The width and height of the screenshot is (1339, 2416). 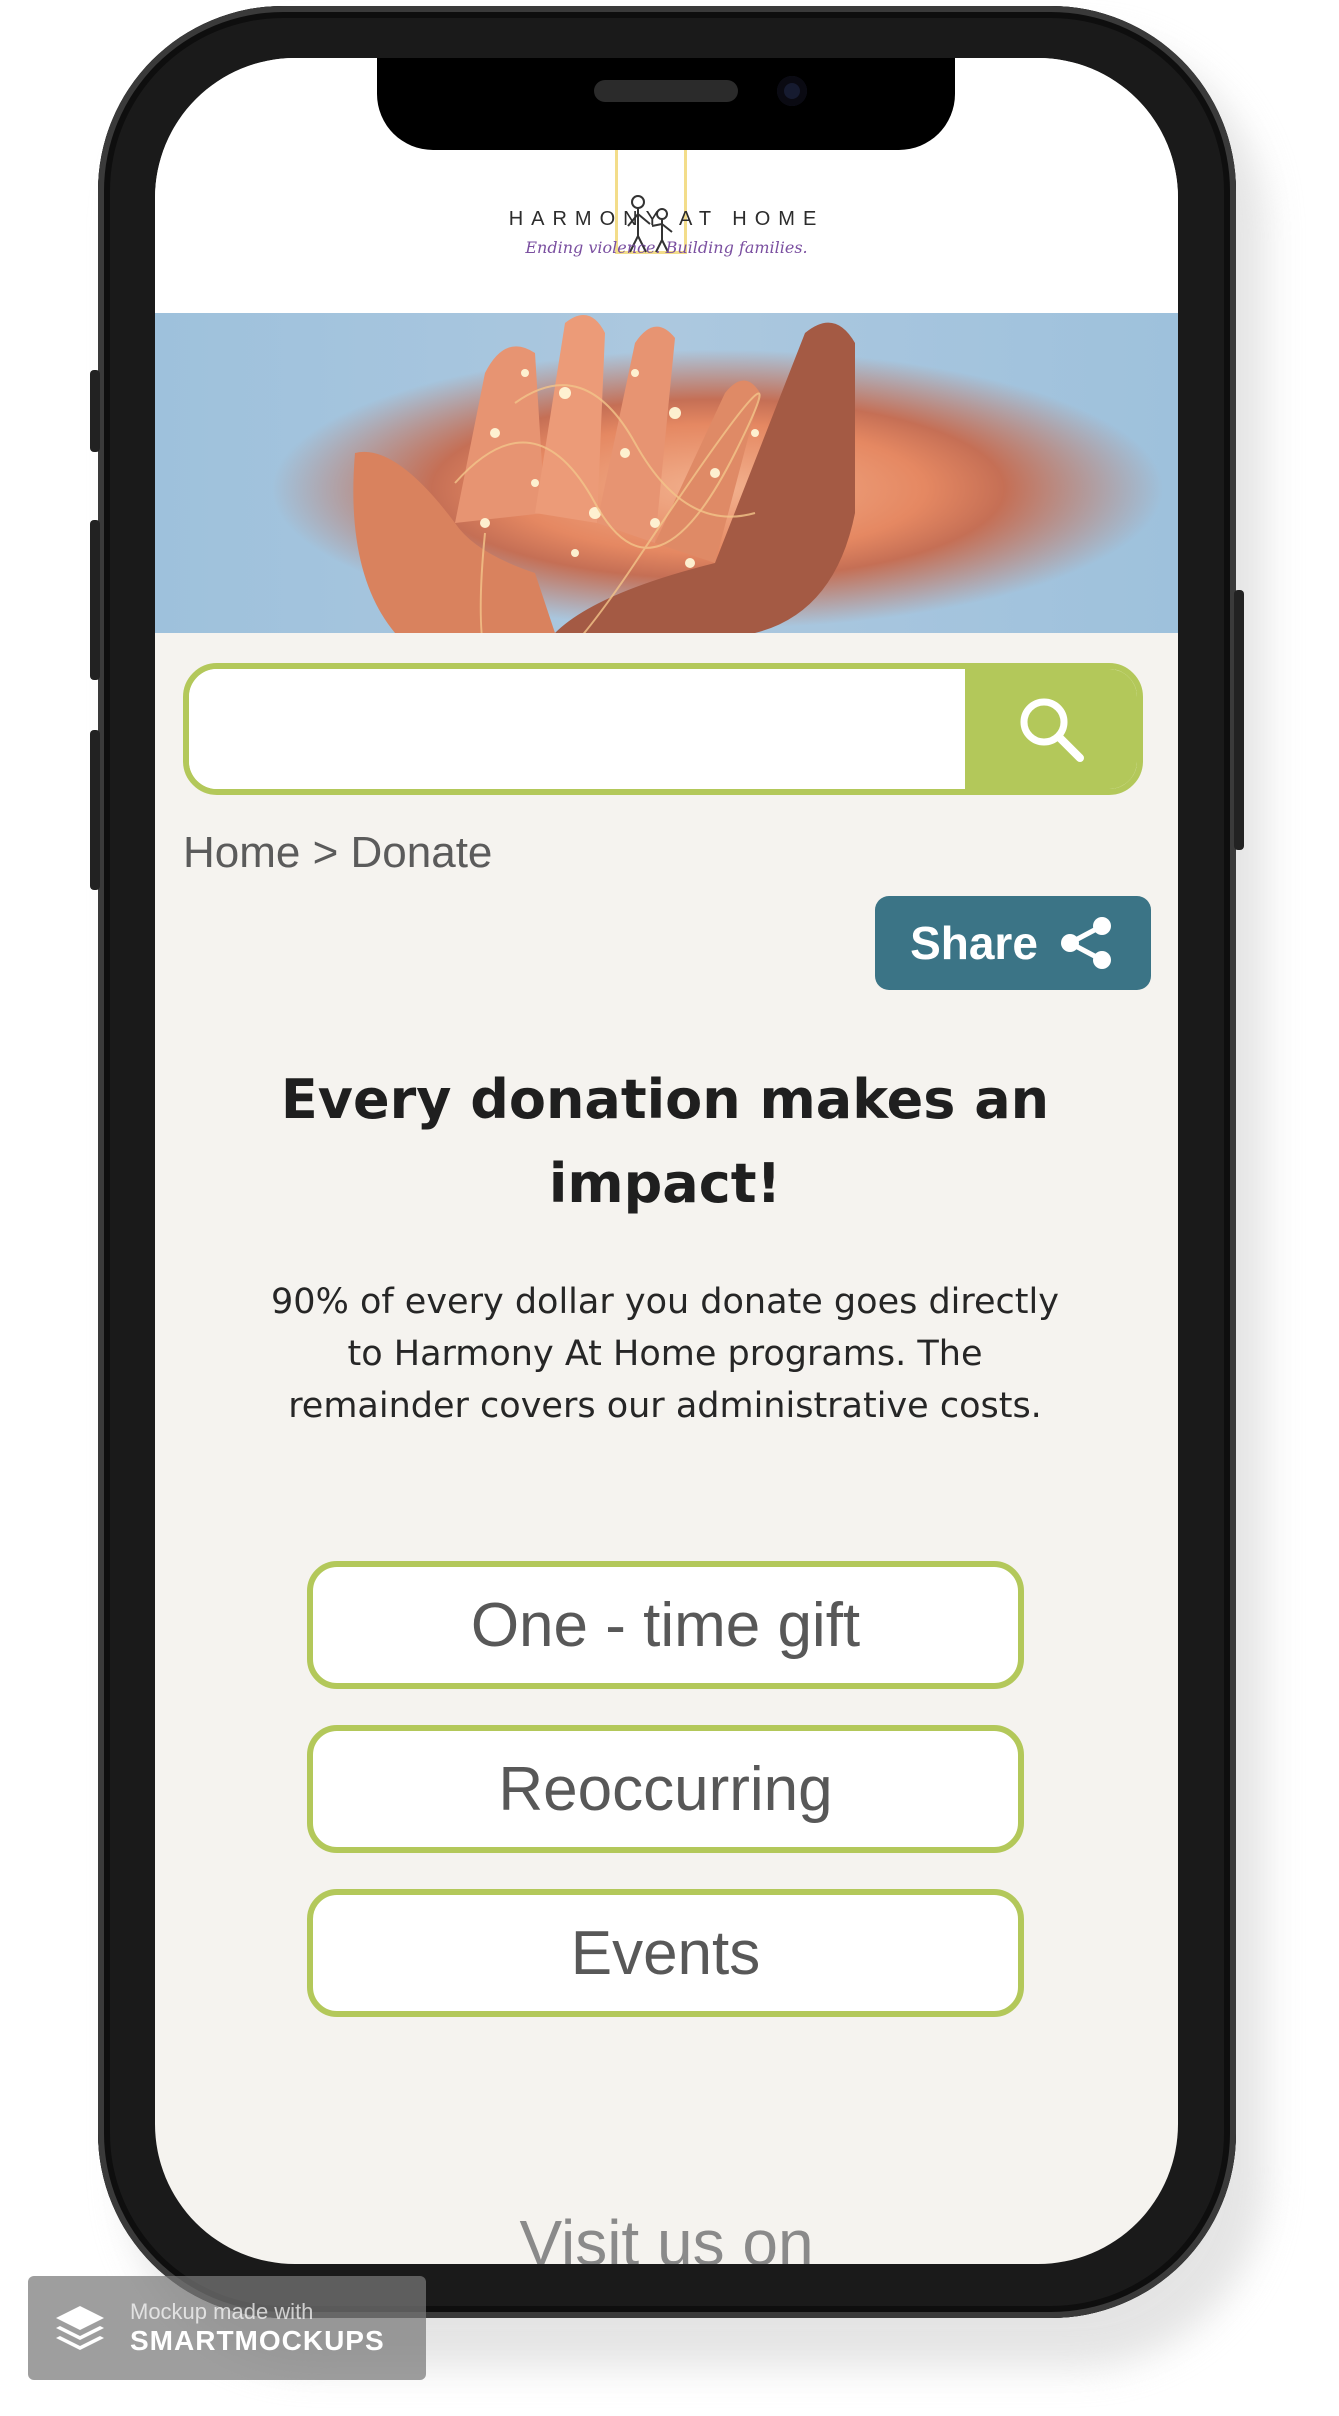 What do you see at coordinates (95, 600) in the screenshot?
I see `volume-up-button` at bounding box center [95, 600].